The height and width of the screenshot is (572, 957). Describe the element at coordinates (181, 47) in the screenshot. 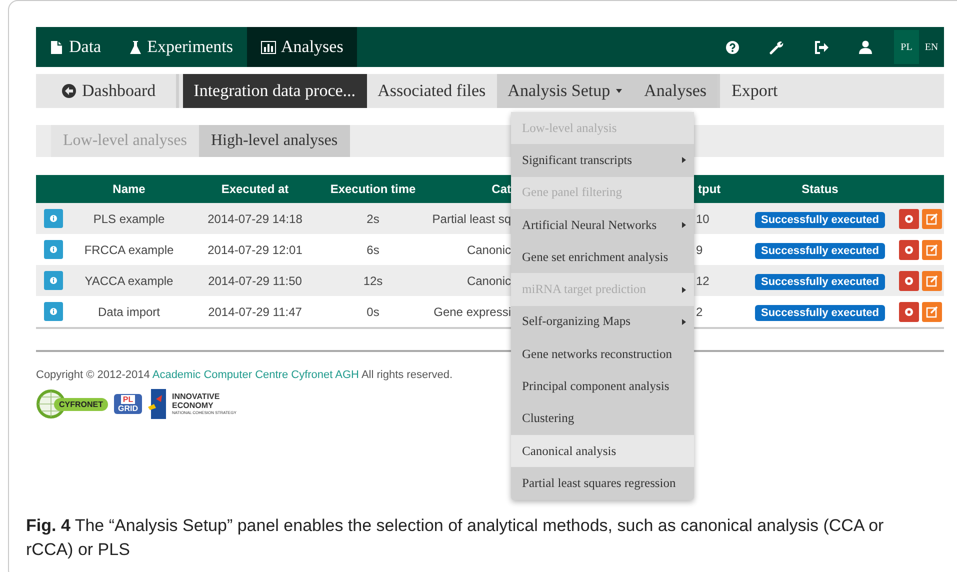

I see `nav-tab: Experiments` at that location.